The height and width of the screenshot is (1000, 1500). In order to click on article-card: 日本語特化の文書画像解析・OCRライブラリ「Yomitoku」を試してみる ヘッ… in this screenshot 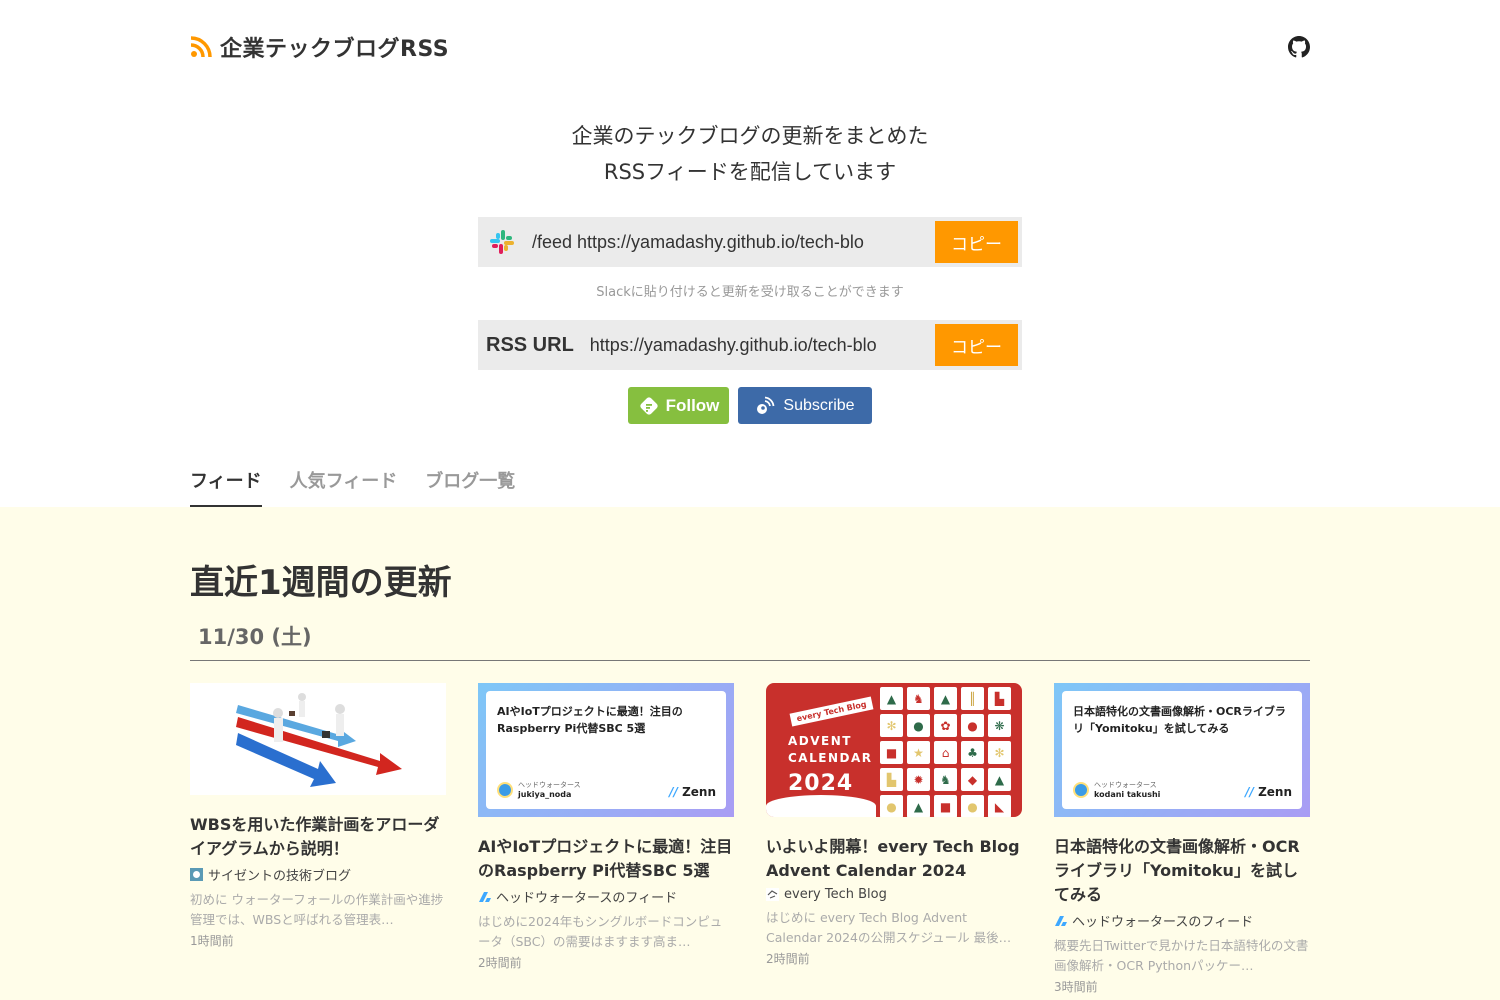, I will do `click(1182, 839)`.